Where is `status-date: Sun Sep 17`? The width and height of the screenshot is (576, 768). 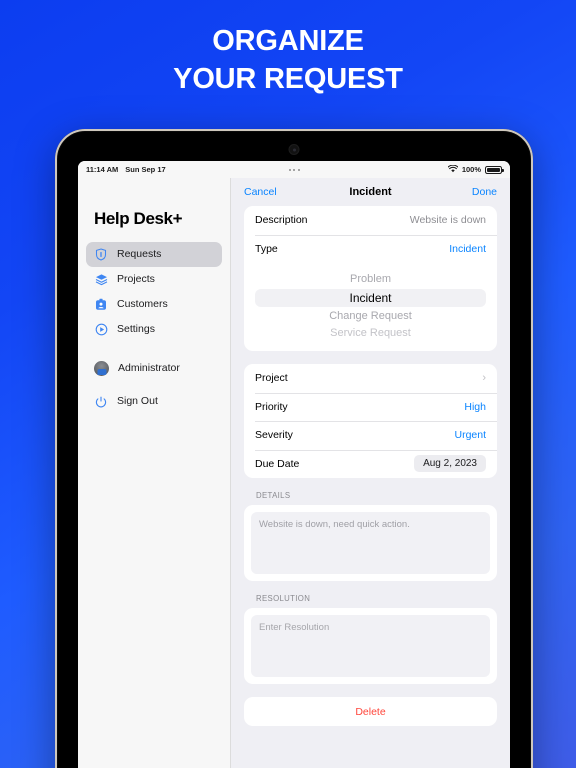
status-date: Sun Sep 17 is located at coordinates (145, 169).